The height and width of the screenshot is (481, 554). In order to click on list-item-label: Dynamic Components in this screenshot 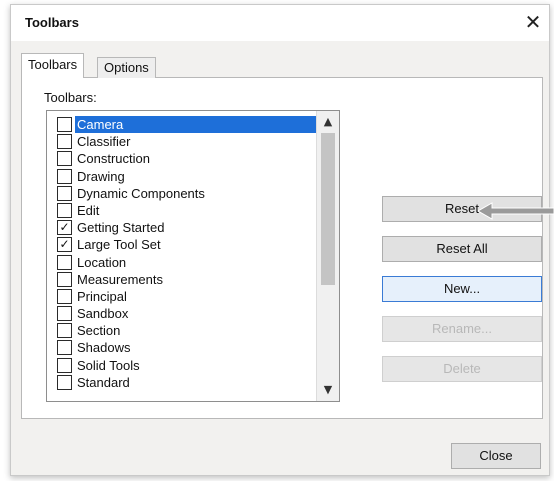, I will do `click(141, 193)`.